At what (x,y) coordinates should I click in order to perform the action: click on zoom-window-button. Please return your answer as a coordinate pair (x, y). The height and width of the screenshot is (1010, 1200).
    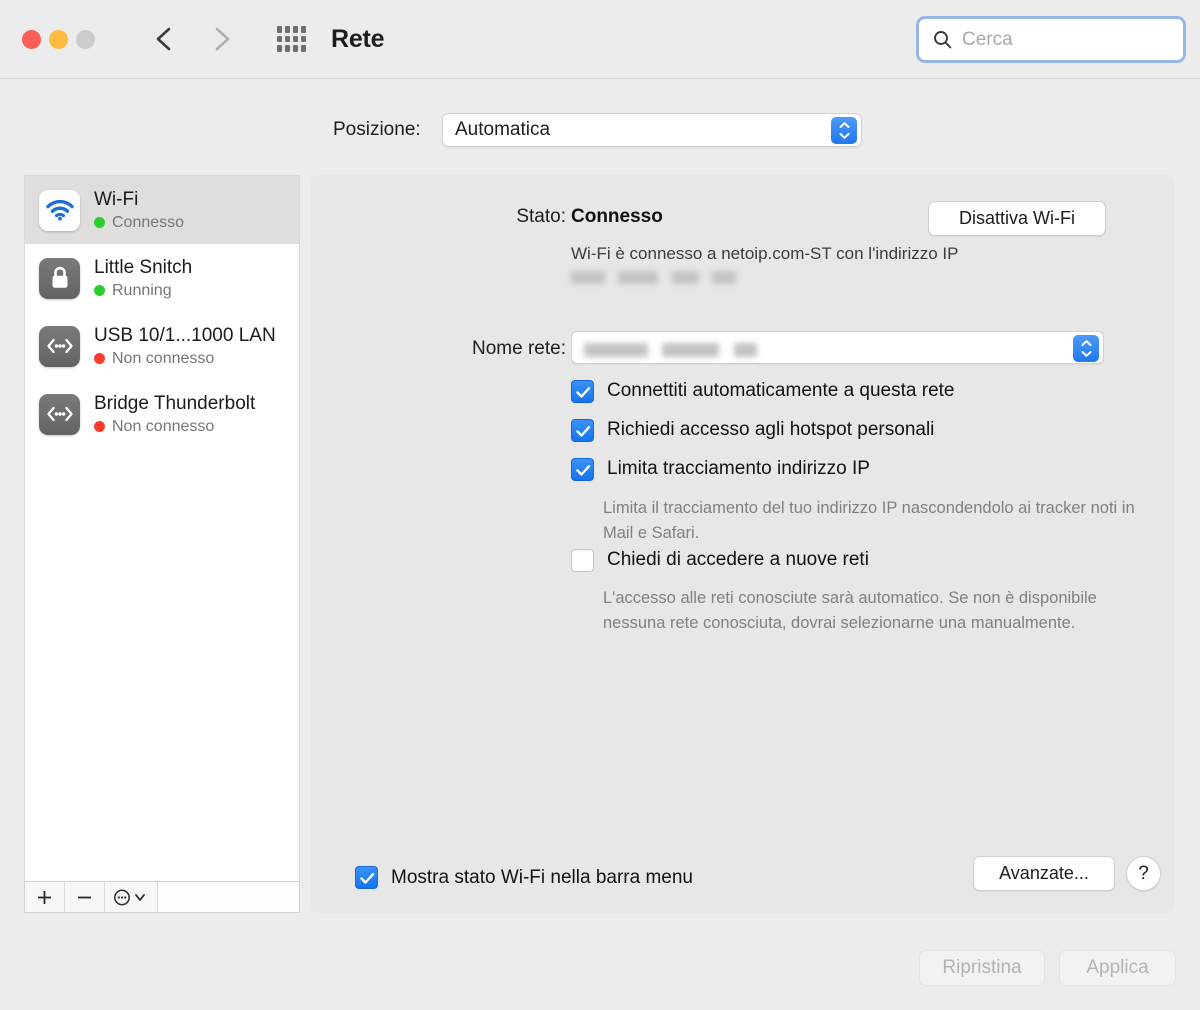
    Looking at the image, I should click on (85, 39).